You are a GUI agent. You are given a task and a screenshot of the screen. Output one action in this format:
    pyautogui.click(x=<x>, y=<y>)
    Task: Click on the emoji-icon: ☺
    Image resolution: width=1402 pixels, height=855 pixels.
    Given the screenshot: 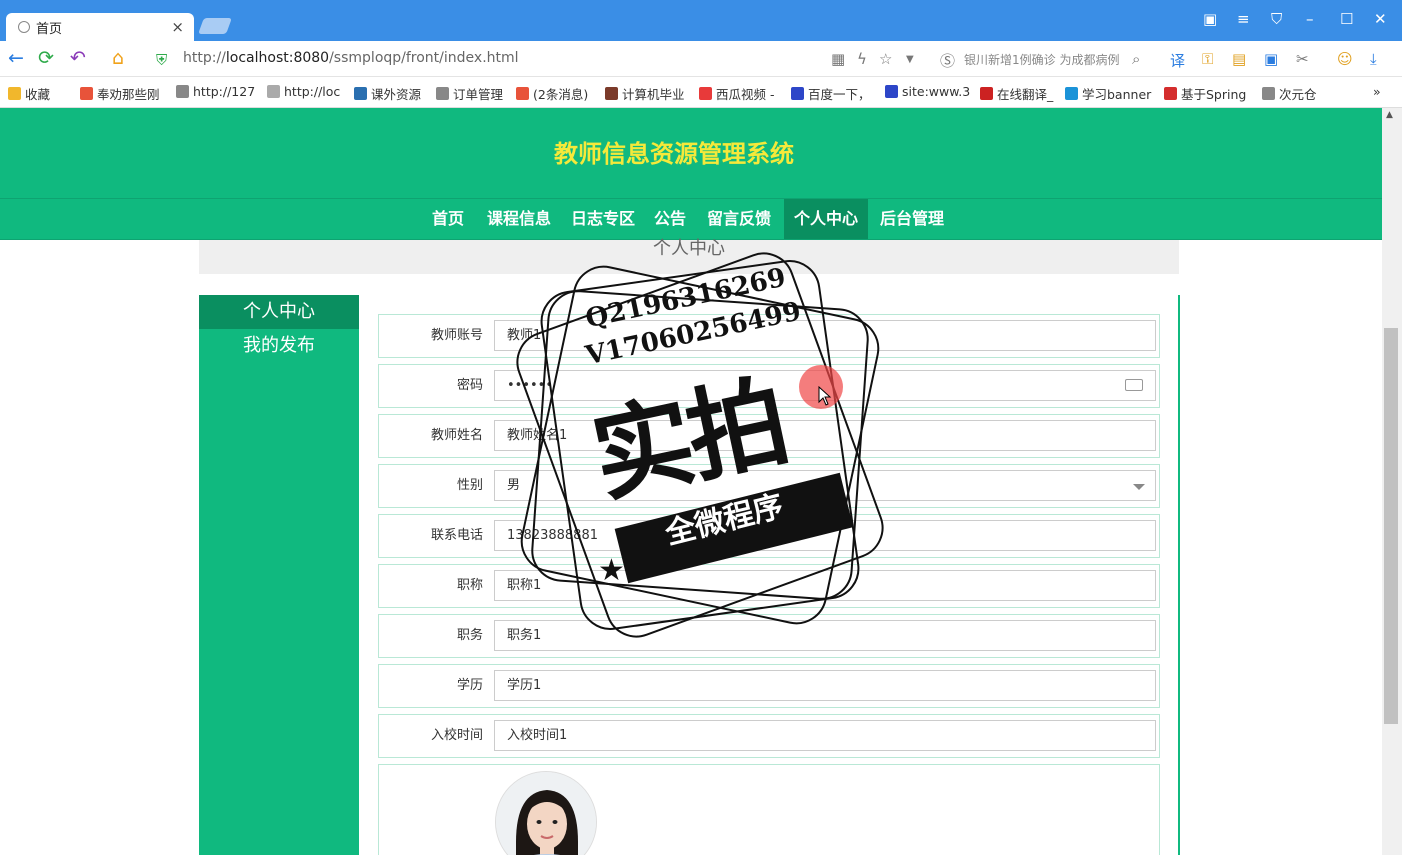 What is the action you would take?
    pyautogui.click(x=1345, y=59)
    